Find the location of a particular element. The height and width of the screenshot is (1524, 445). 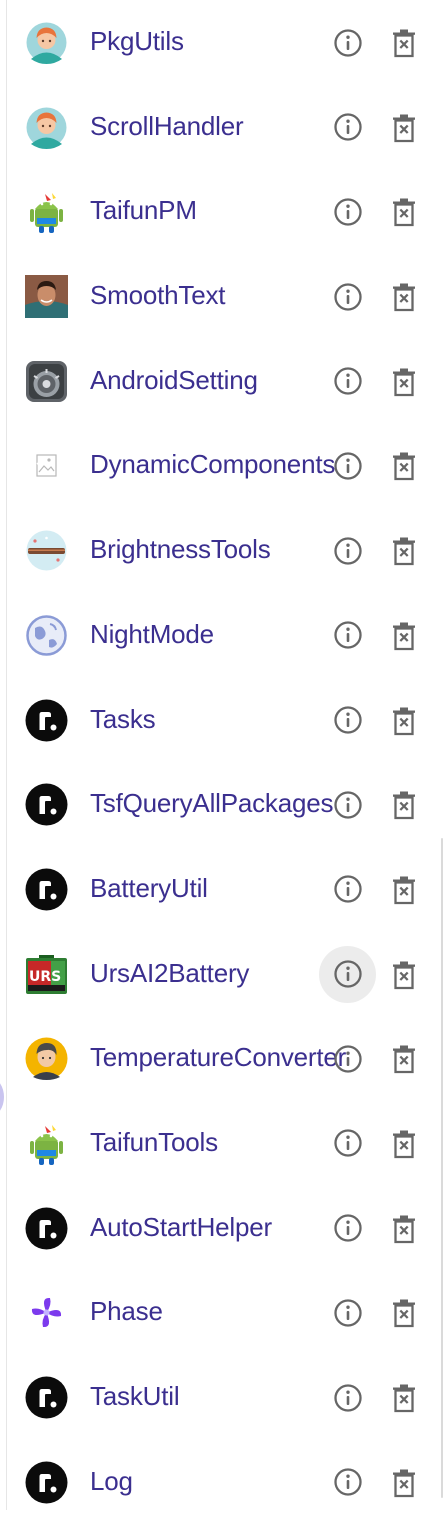

extension-name: BatteryUtil is located at coordinates (149, 887).